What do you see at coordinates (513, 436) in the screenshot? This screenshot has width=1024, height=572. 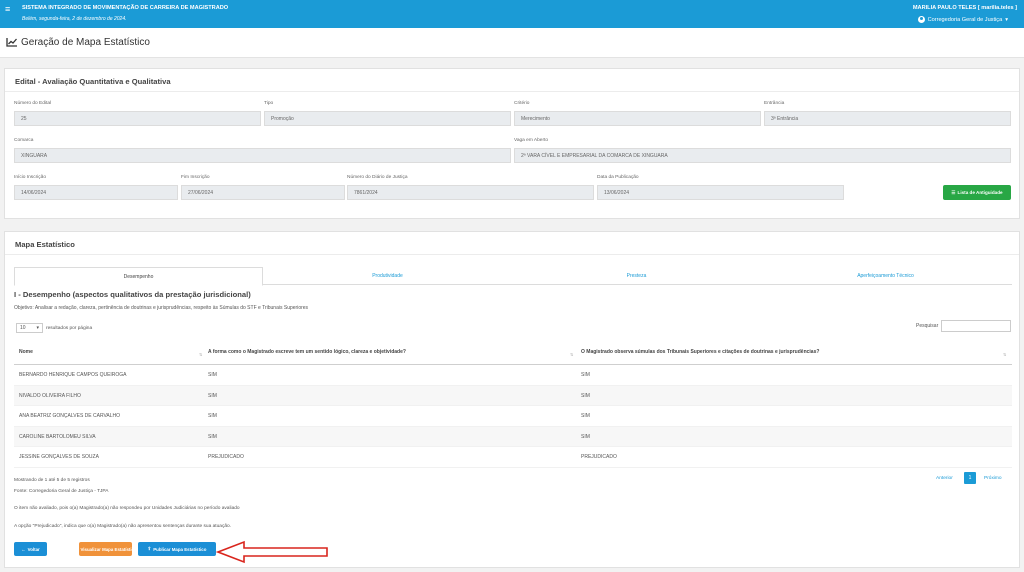 I see `table-row: CAROLINE BARTOLOMEU SILVA SIM SIM` at bounding box center [513, 436].